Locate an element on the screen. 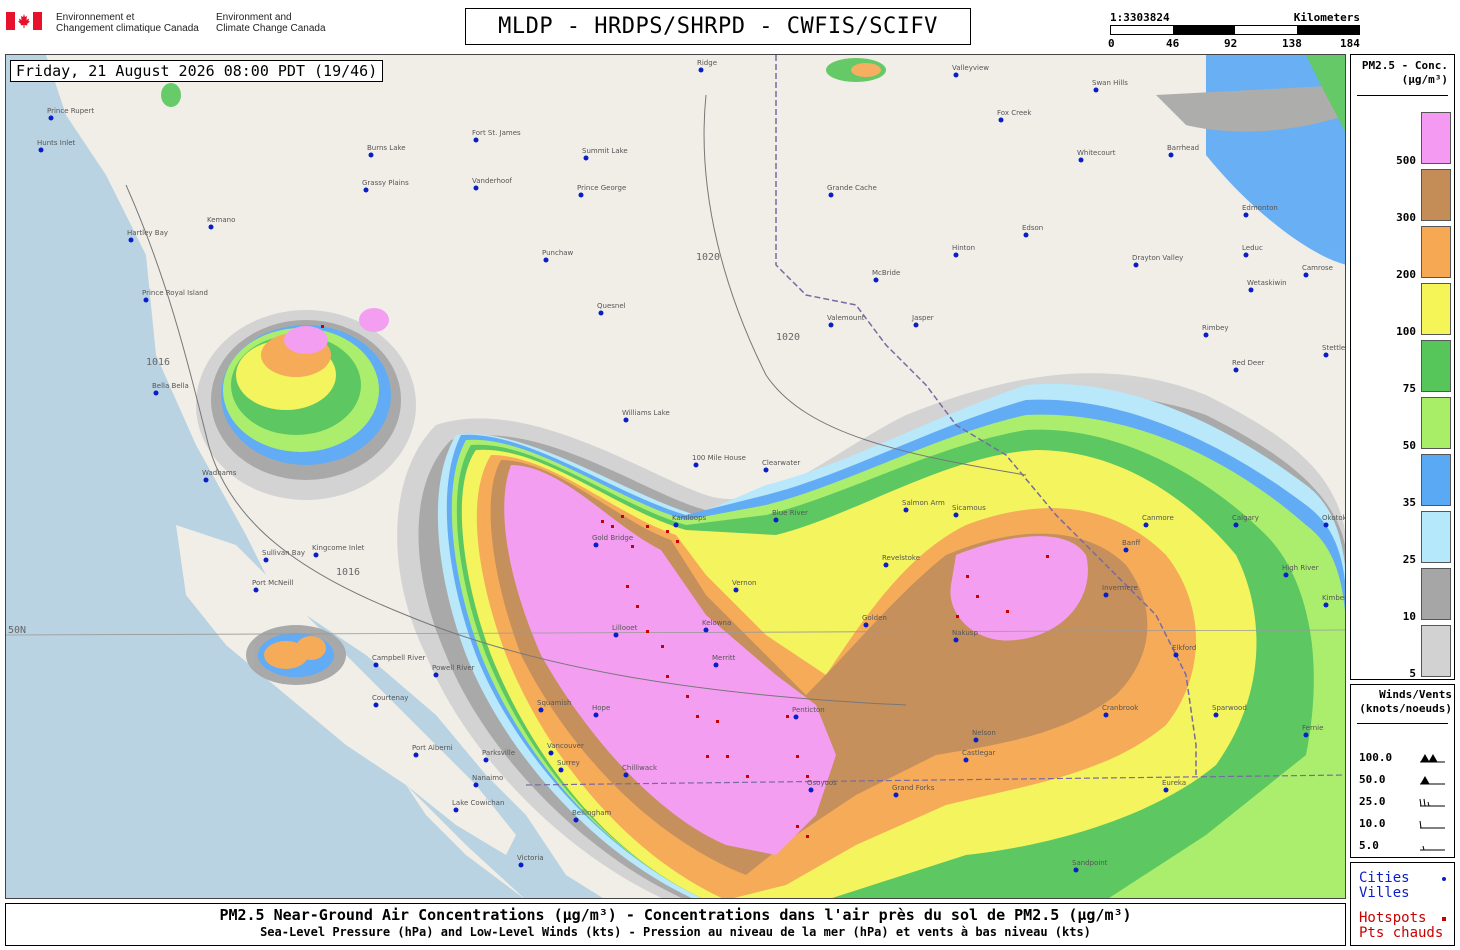  city-label: Edson is located at coordinates (1032, 228).